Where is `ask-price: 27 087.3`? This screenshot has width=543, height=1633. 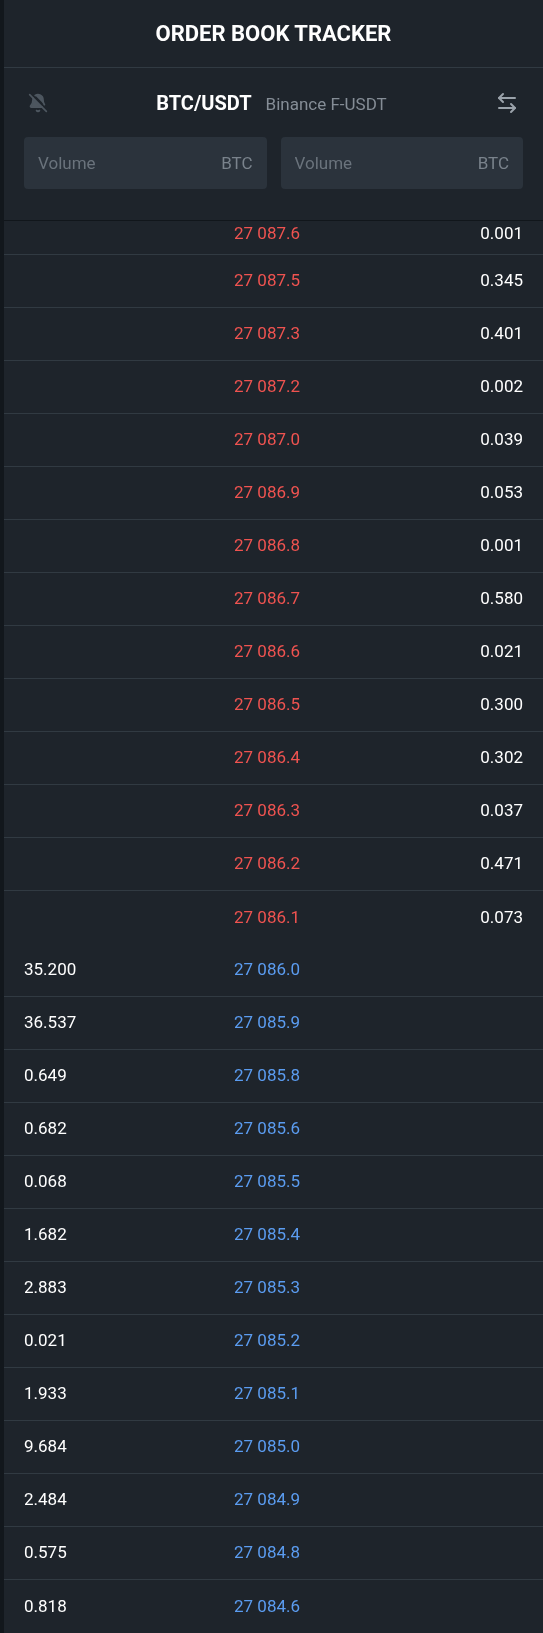 ask-price: 27 087.3 is located at coordinates (267, 333).